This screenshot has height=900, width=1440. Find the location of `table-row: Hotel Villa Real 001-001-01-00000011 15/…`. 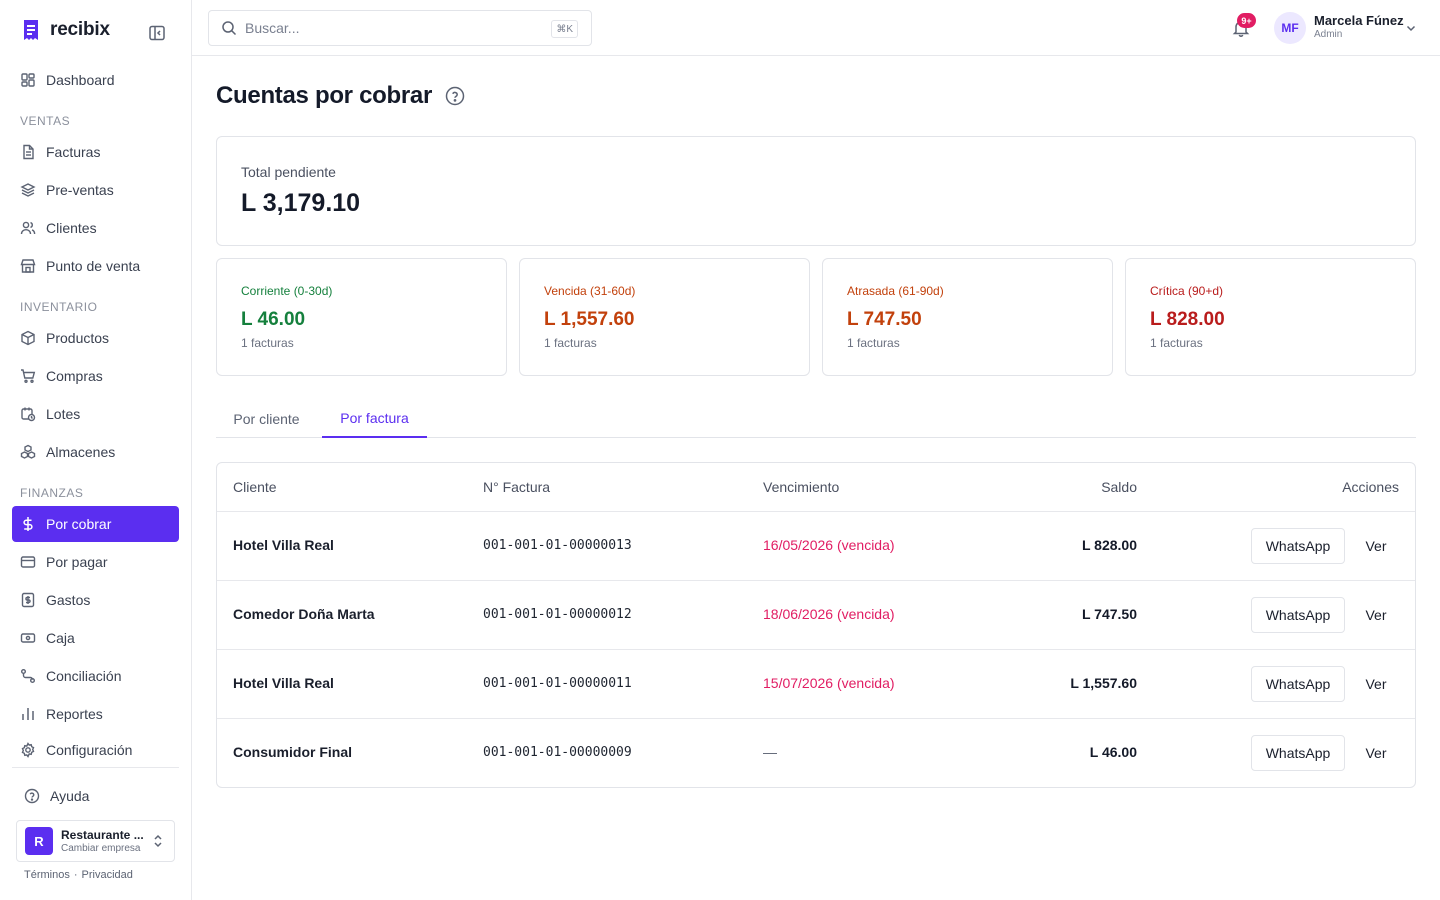

table-row: Hotel Villa Real 001-001-01-00000011 15/… is located at coordinates (816, 683).